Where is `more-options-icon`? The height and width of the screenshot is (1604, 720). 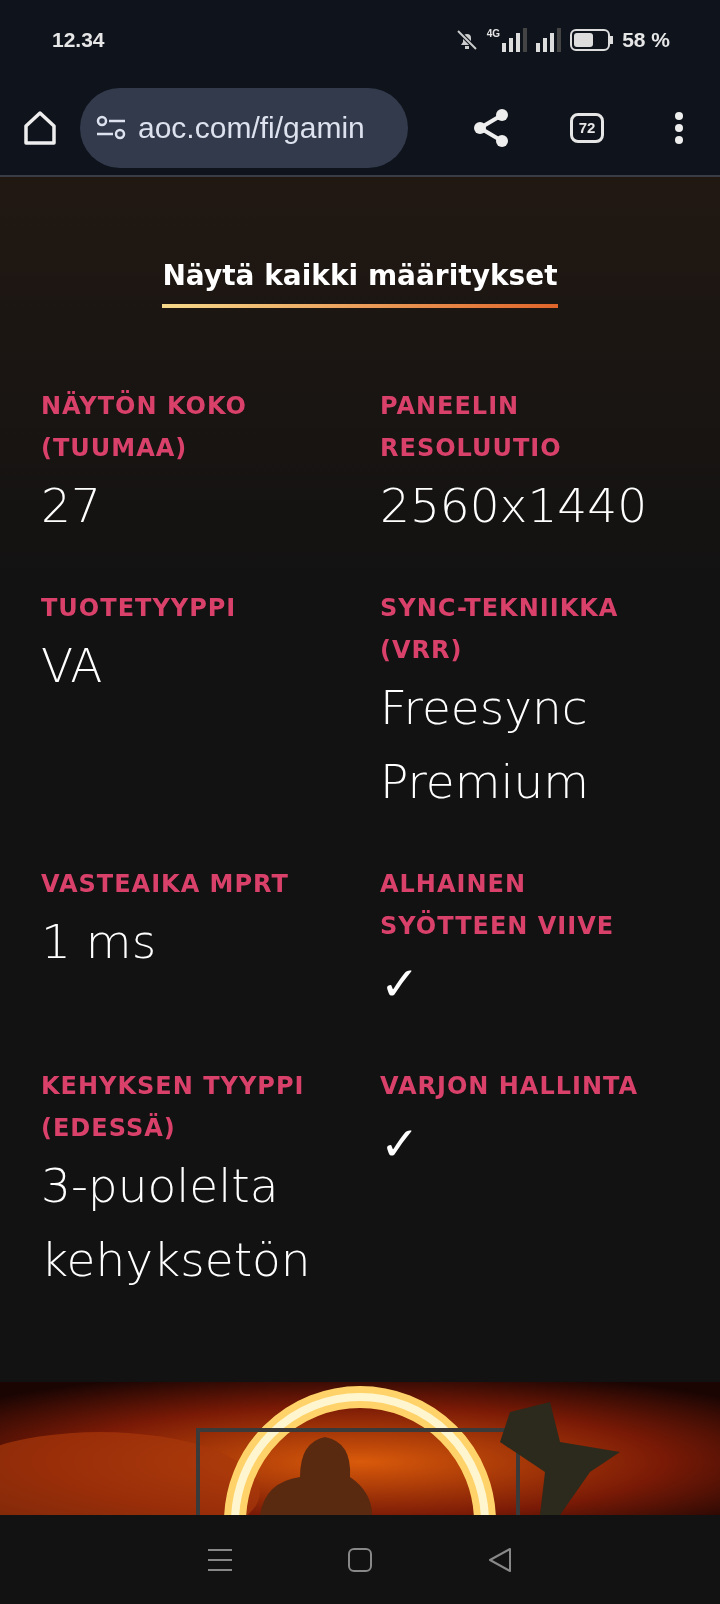 more-options-icon is located at coordinates (679, 127).